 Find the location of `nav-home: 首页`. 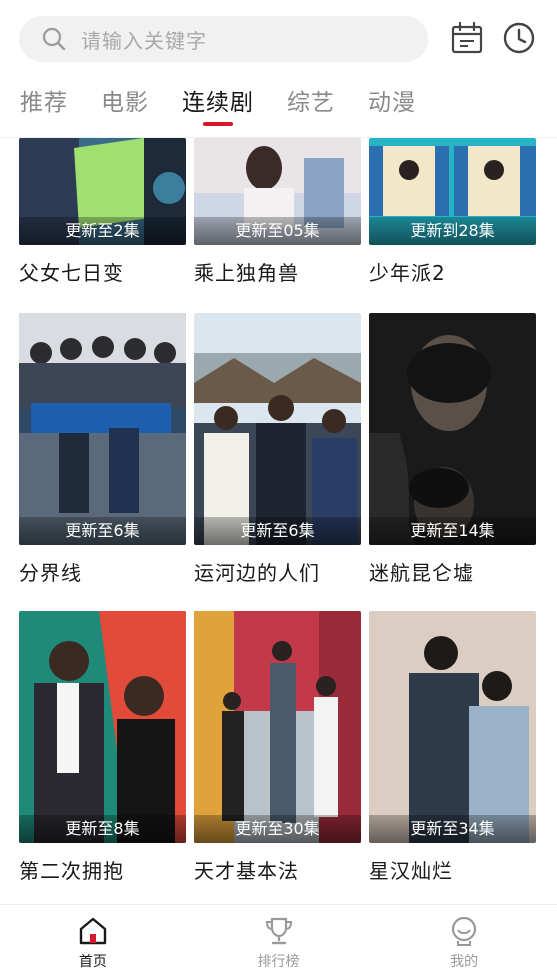

nav-home: 首页 is located at coordinates (93, 940).